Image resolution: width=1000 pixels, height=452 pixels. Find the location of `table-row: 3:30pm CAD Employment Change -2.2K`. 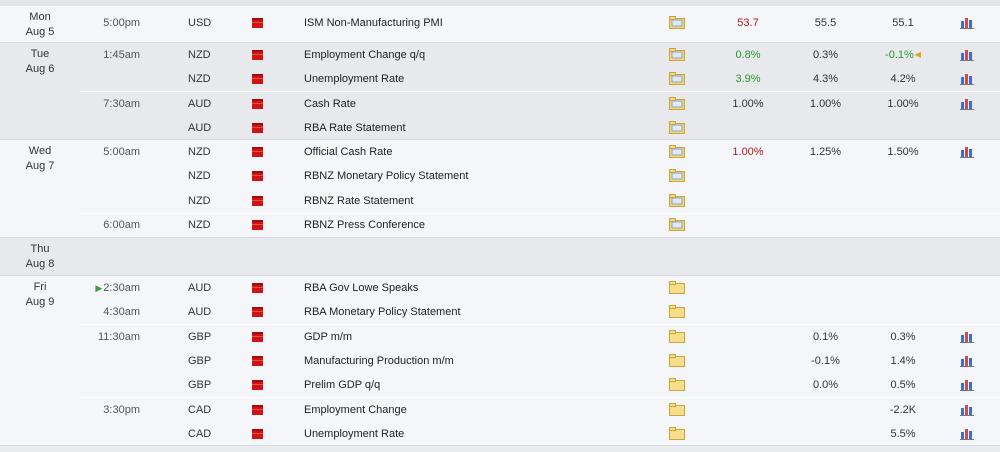

table-row: 3:30pm CAD Employment Change -2.2K is located at coordinates (540, 410).